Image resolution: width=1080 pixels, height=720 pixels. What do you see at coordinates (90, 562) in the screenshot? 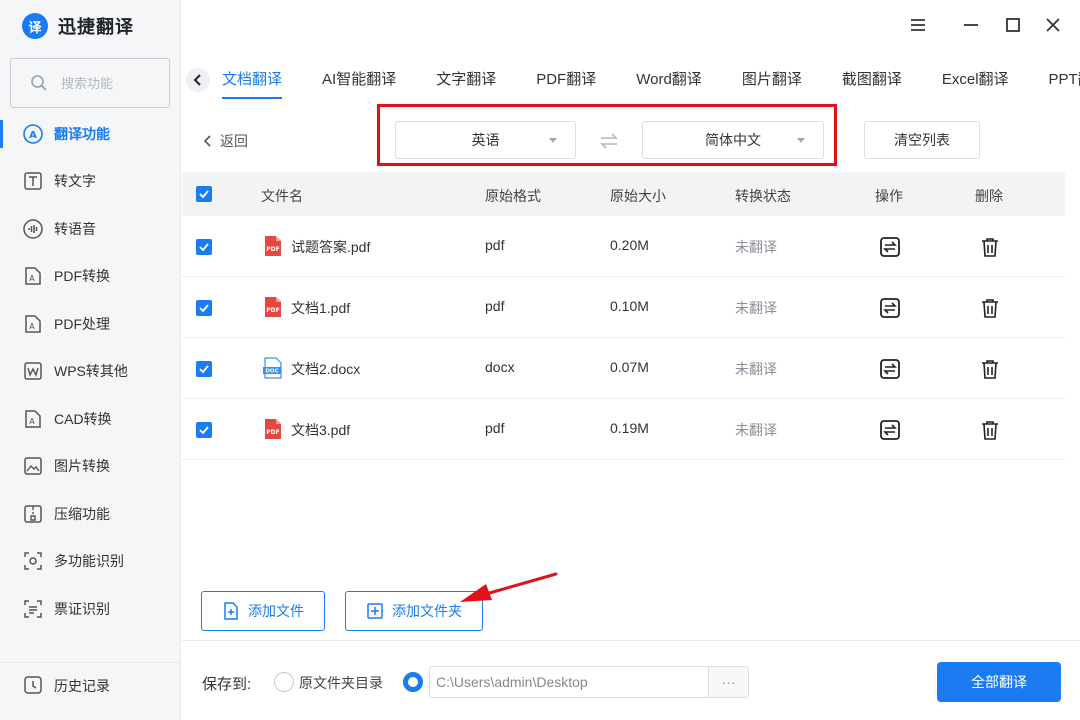
I see `sidebar-item-recognize: 多功能识别` at bounding box center [90, 562].